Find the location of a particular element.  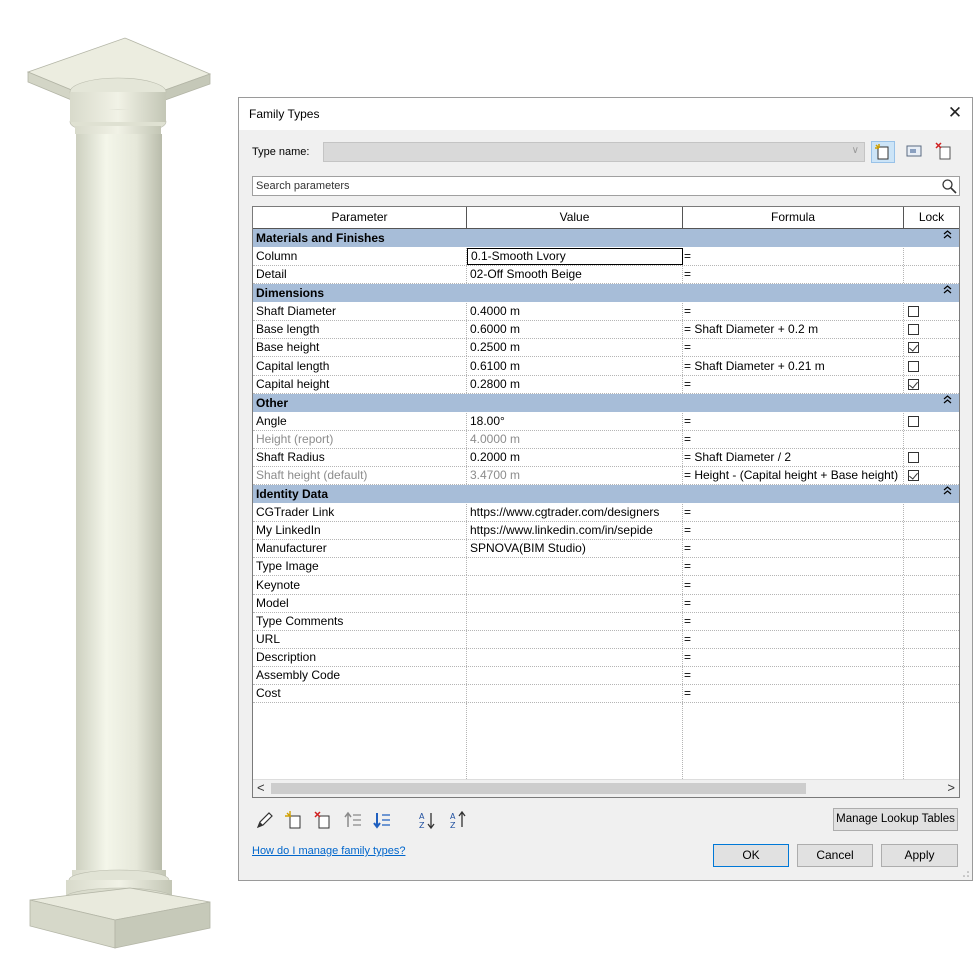

group-header: Dimensions is located at coordinates (606, 293).